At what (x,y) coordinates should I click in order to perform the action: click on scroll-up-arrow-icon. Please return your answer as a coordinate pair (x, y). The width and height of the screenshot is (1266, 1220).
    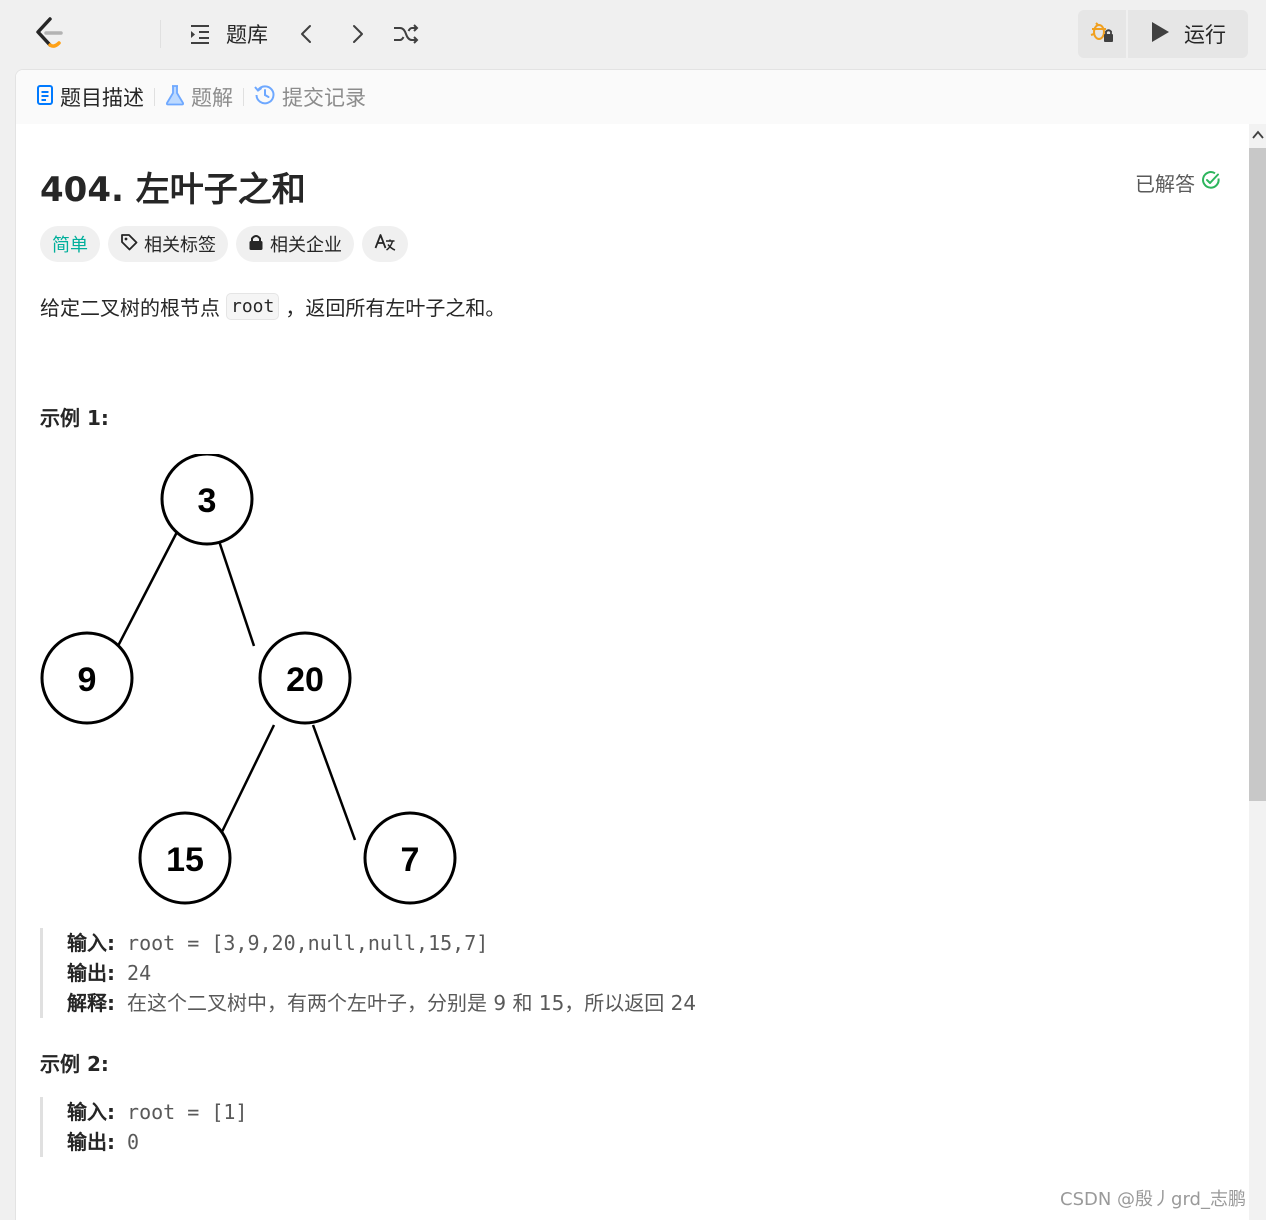
    Looking at the image, I should click on (1257, 135).